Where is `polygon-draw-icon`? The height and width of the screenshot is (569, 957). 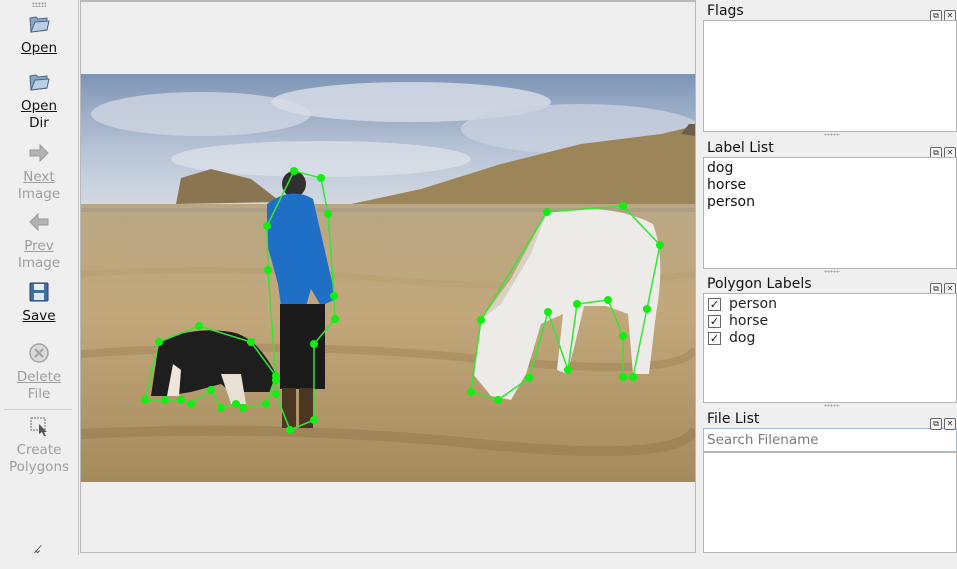
polygon-draw-icon is located at coordinates (38, 426).